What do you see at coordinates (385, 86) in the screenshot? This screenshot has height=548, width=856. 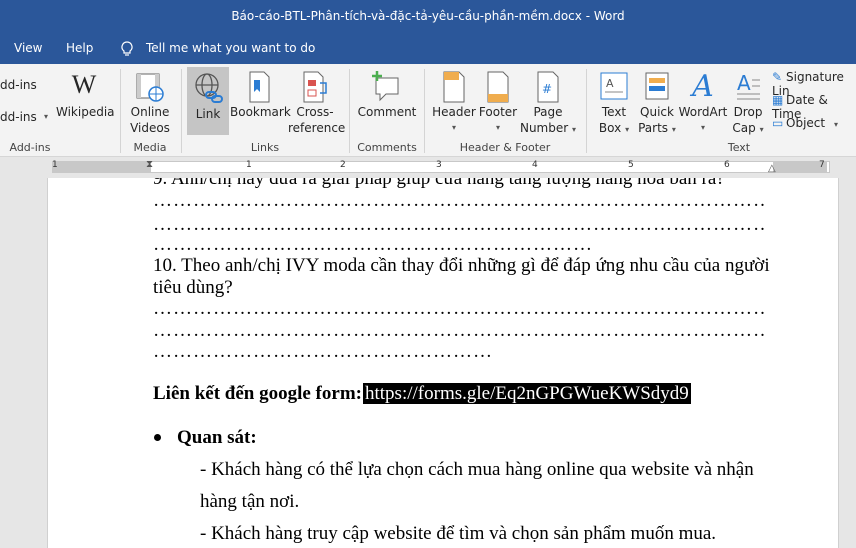 I see `new-comment-icon` at bounding box center [385, 86].